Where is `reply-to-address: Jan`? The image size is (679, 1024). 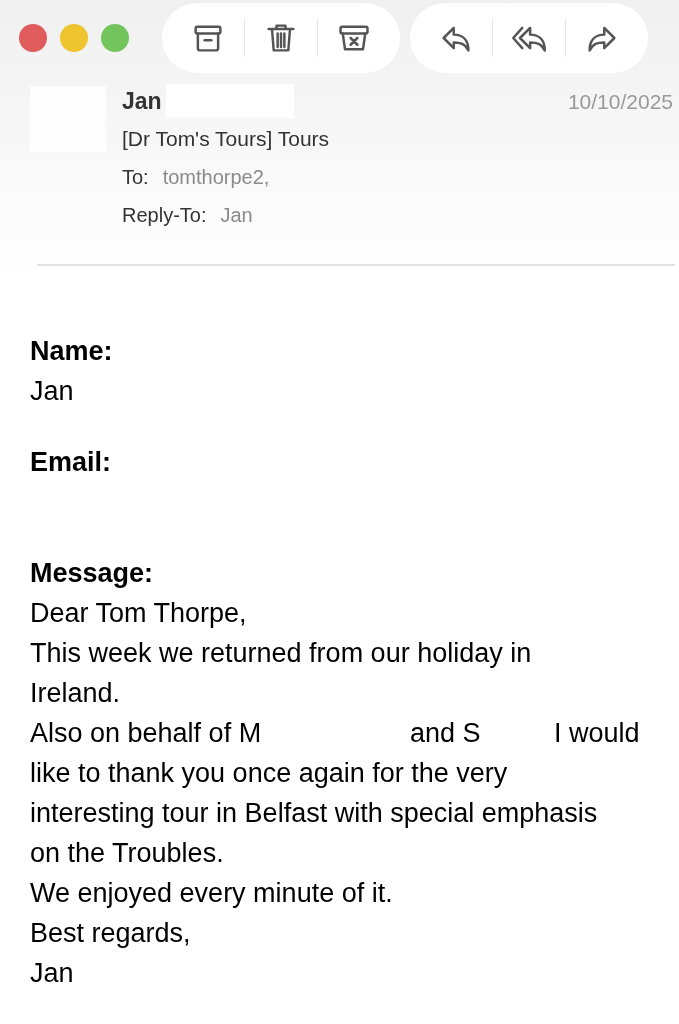 reply-to-address: Jan is located at coordinates (236, 215).